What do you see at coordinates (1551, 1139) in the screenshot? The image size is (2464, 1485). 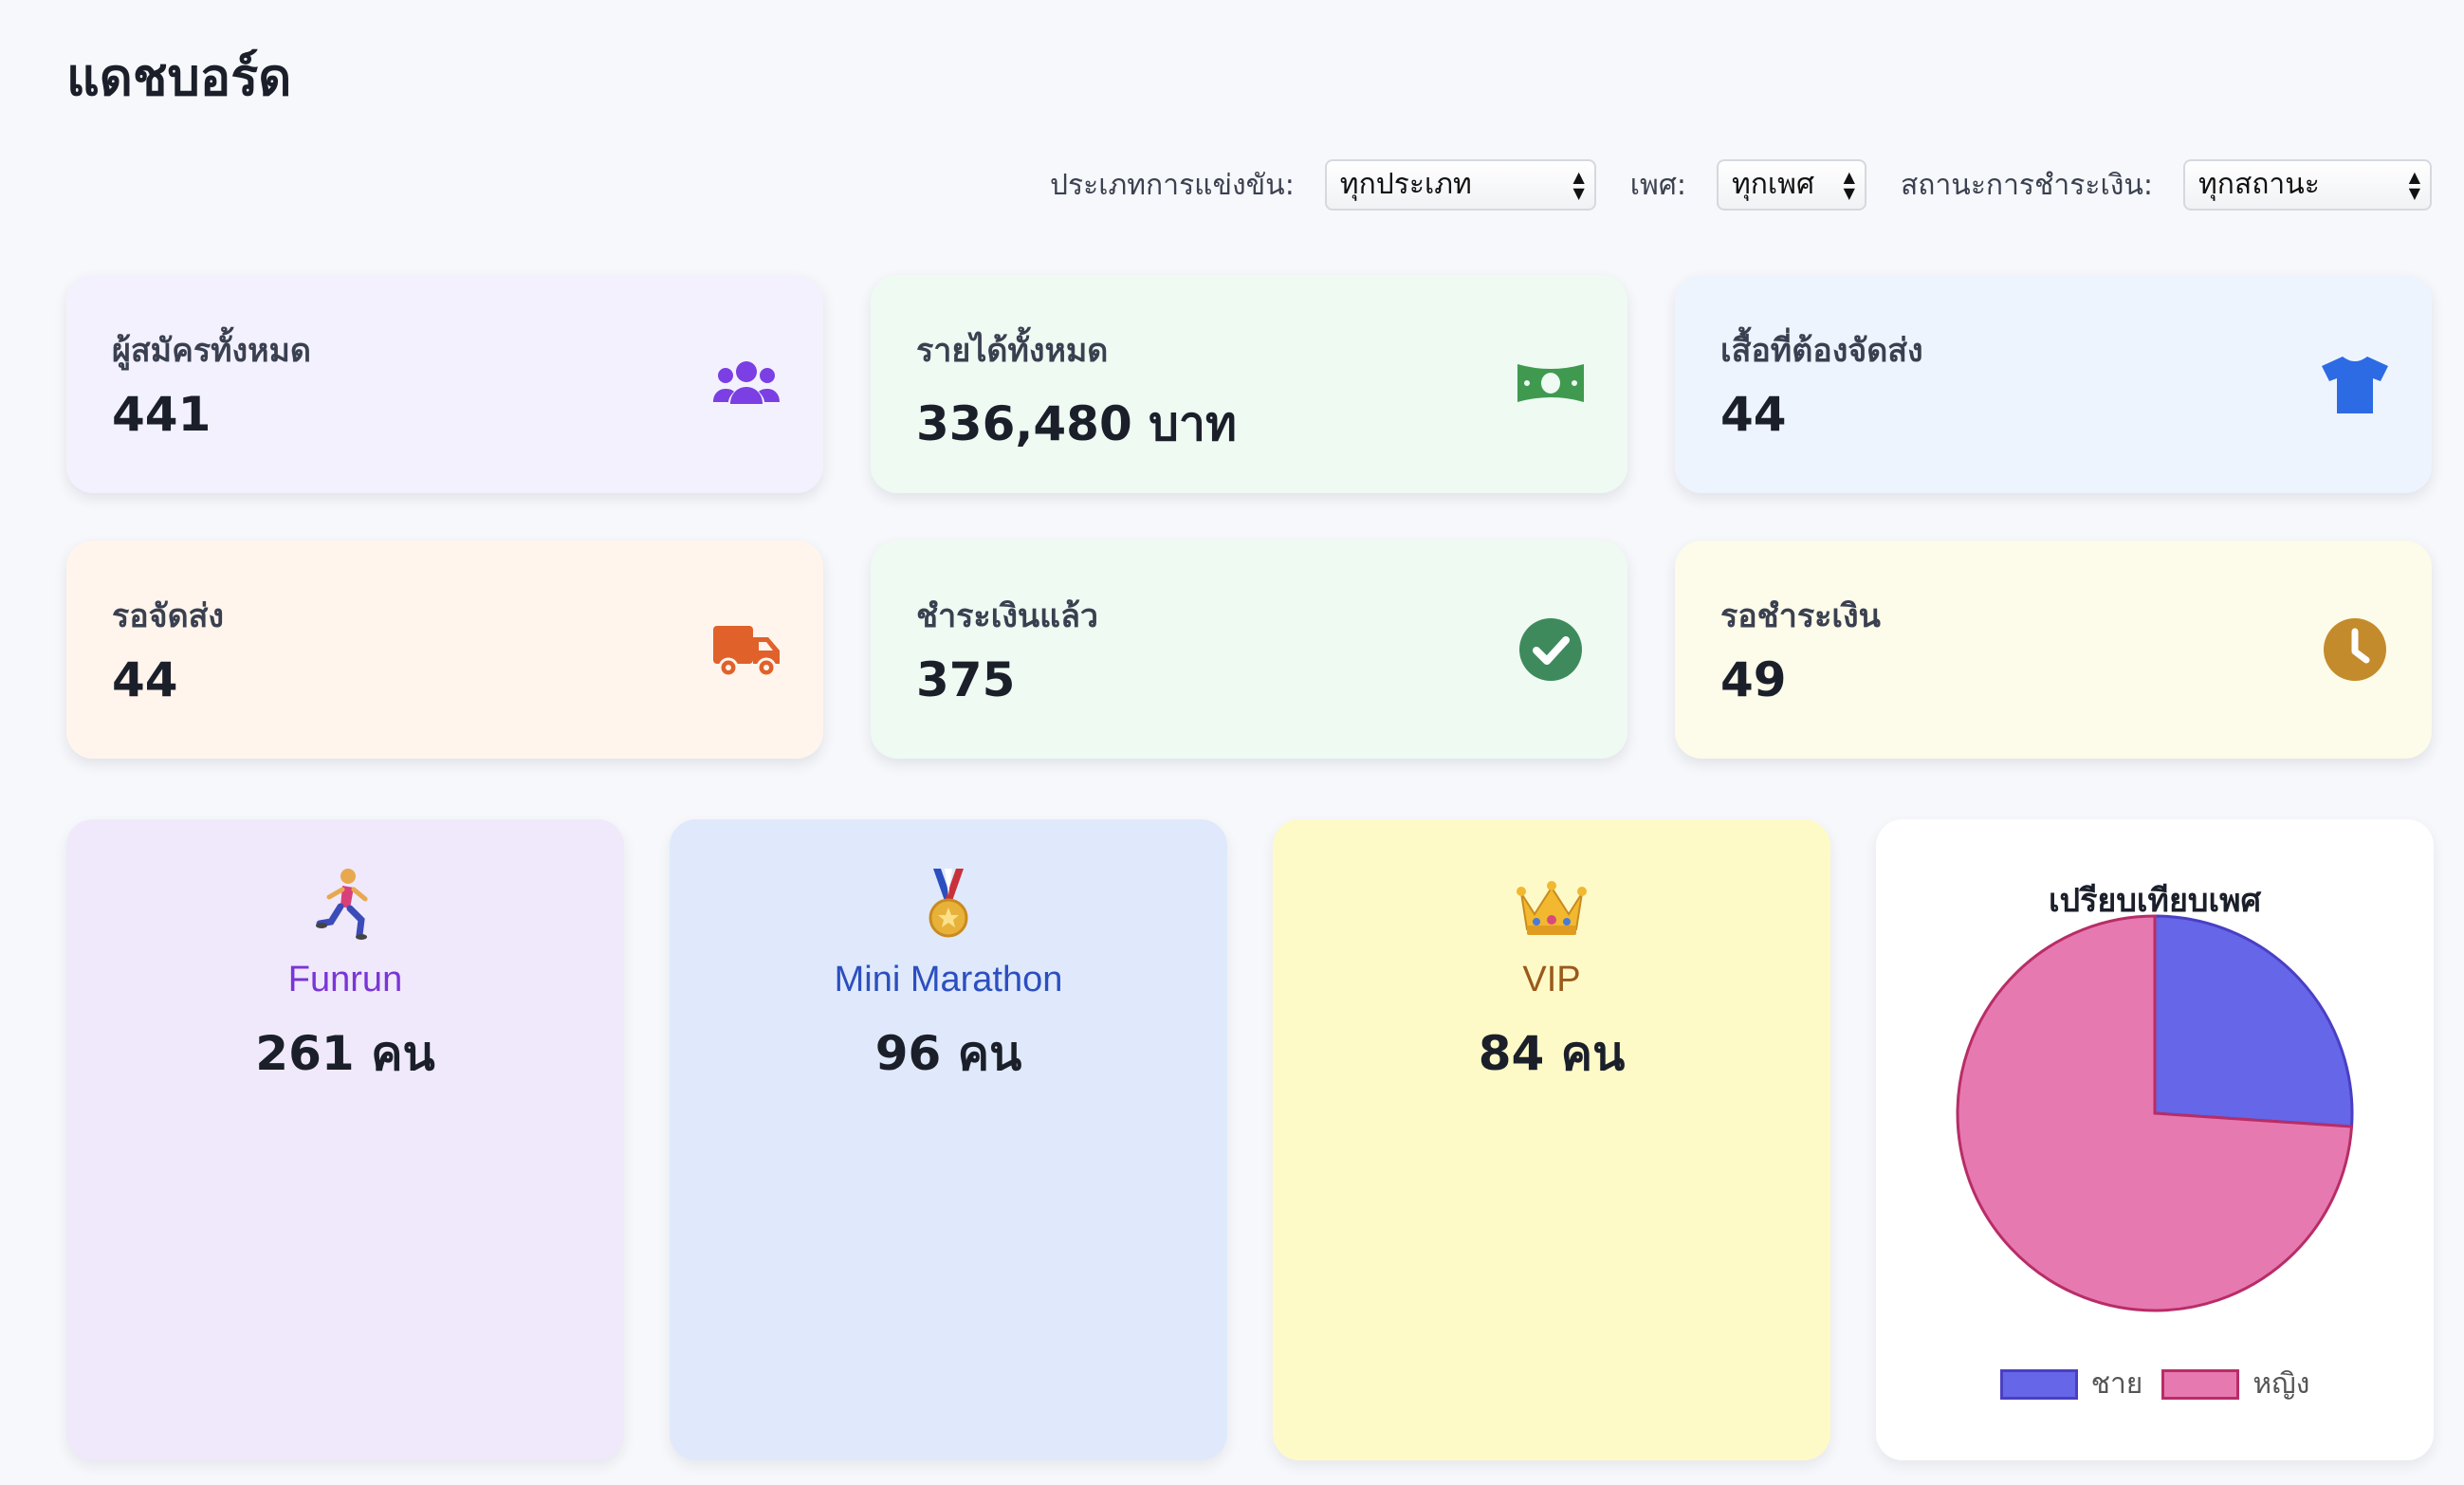 I see `category-card-vip: VIP 84 คน` at bounding box center [1551, 1139].